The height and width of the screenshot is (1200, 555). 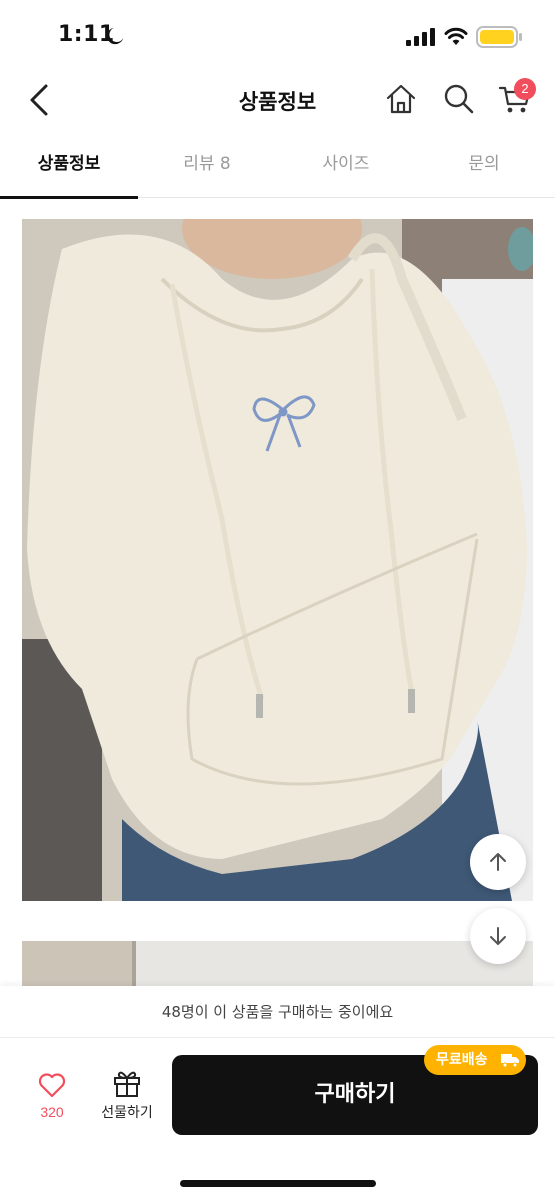 What do you see at coordinates (420, 37) in the screenshot?
I see `cellular-signal-icon` at bounding box center [420, 37].